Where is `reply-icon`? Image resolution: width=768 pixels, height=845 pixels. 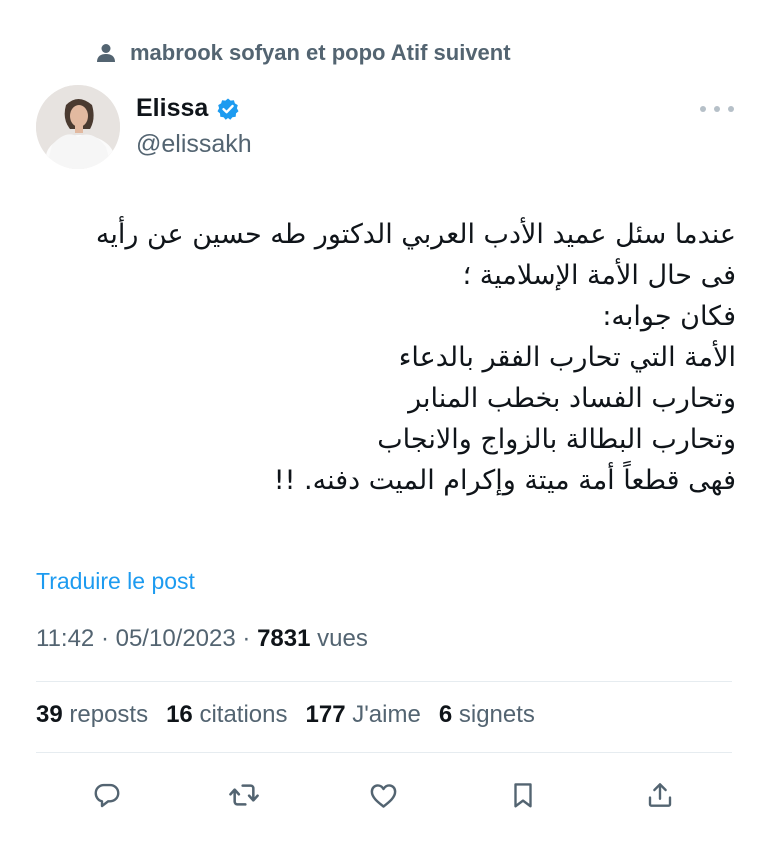 reply-icon is located at coordinates (107, 795).